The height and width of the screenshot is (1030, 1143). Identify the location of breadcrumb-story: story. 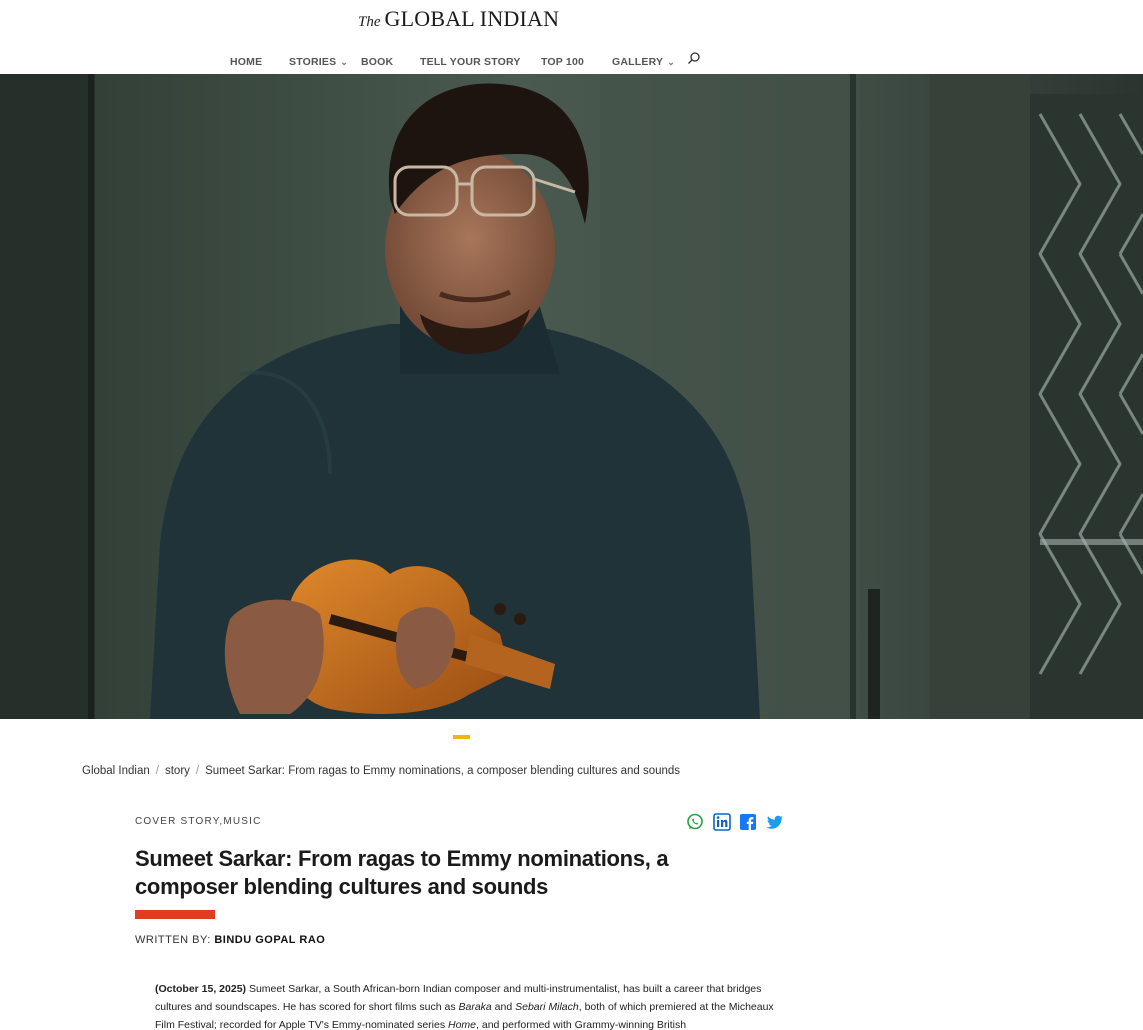
(177, 771).